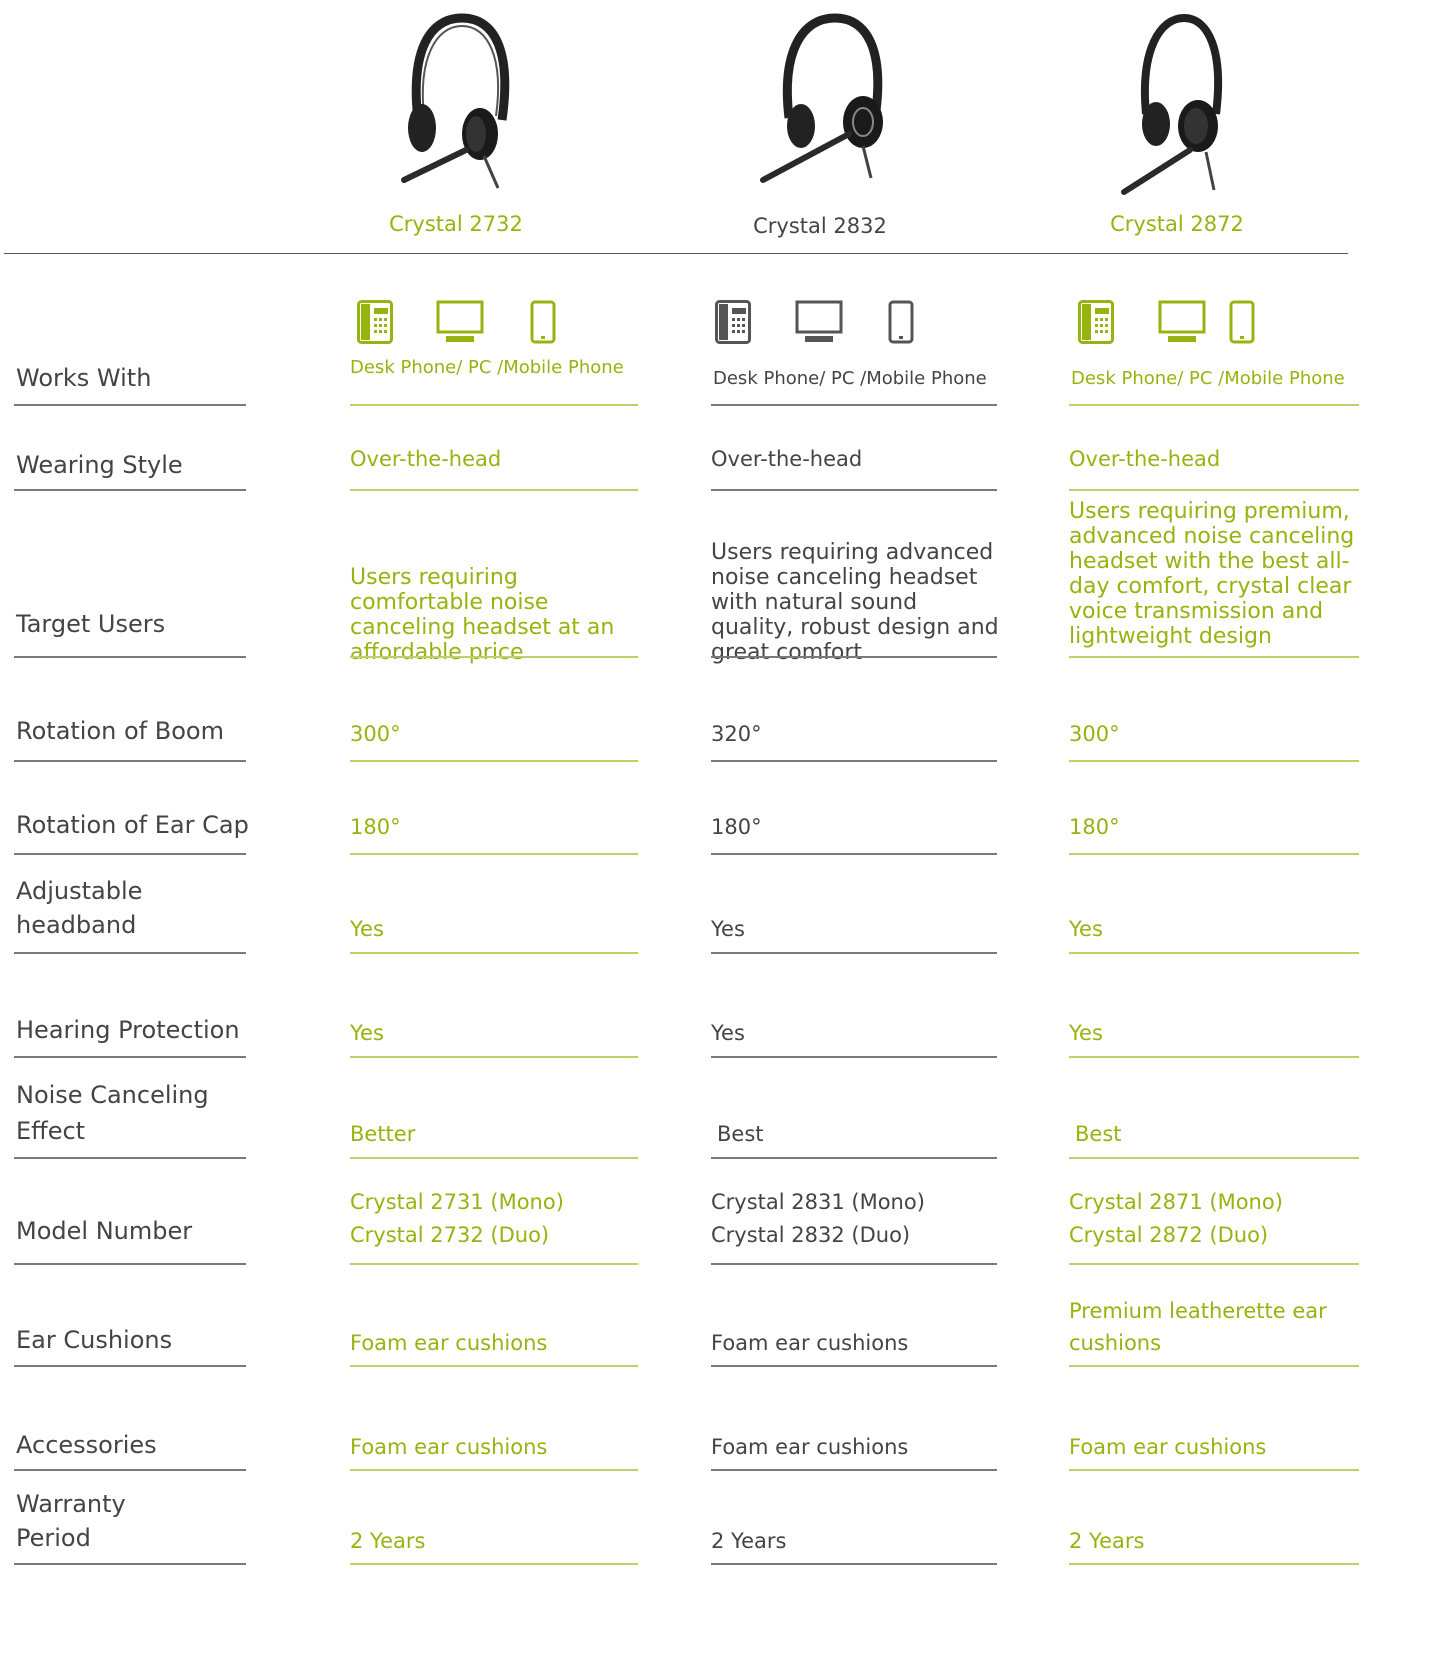 This screenshot has width=1446, height=1669. What do you see at coordinates (53, 1538) in the screenshot?
I see `row-label-warranty-line2: Period` at bounding box center [53, 1538].